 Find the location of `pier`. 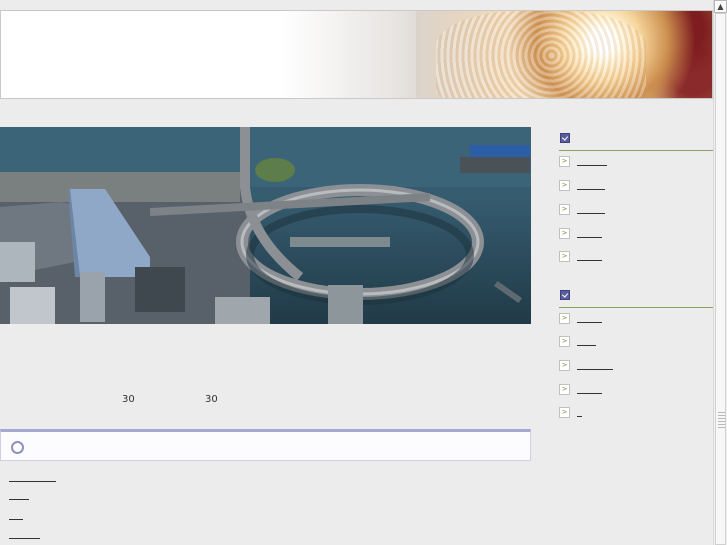

pier is located at coordinates (120, 187).